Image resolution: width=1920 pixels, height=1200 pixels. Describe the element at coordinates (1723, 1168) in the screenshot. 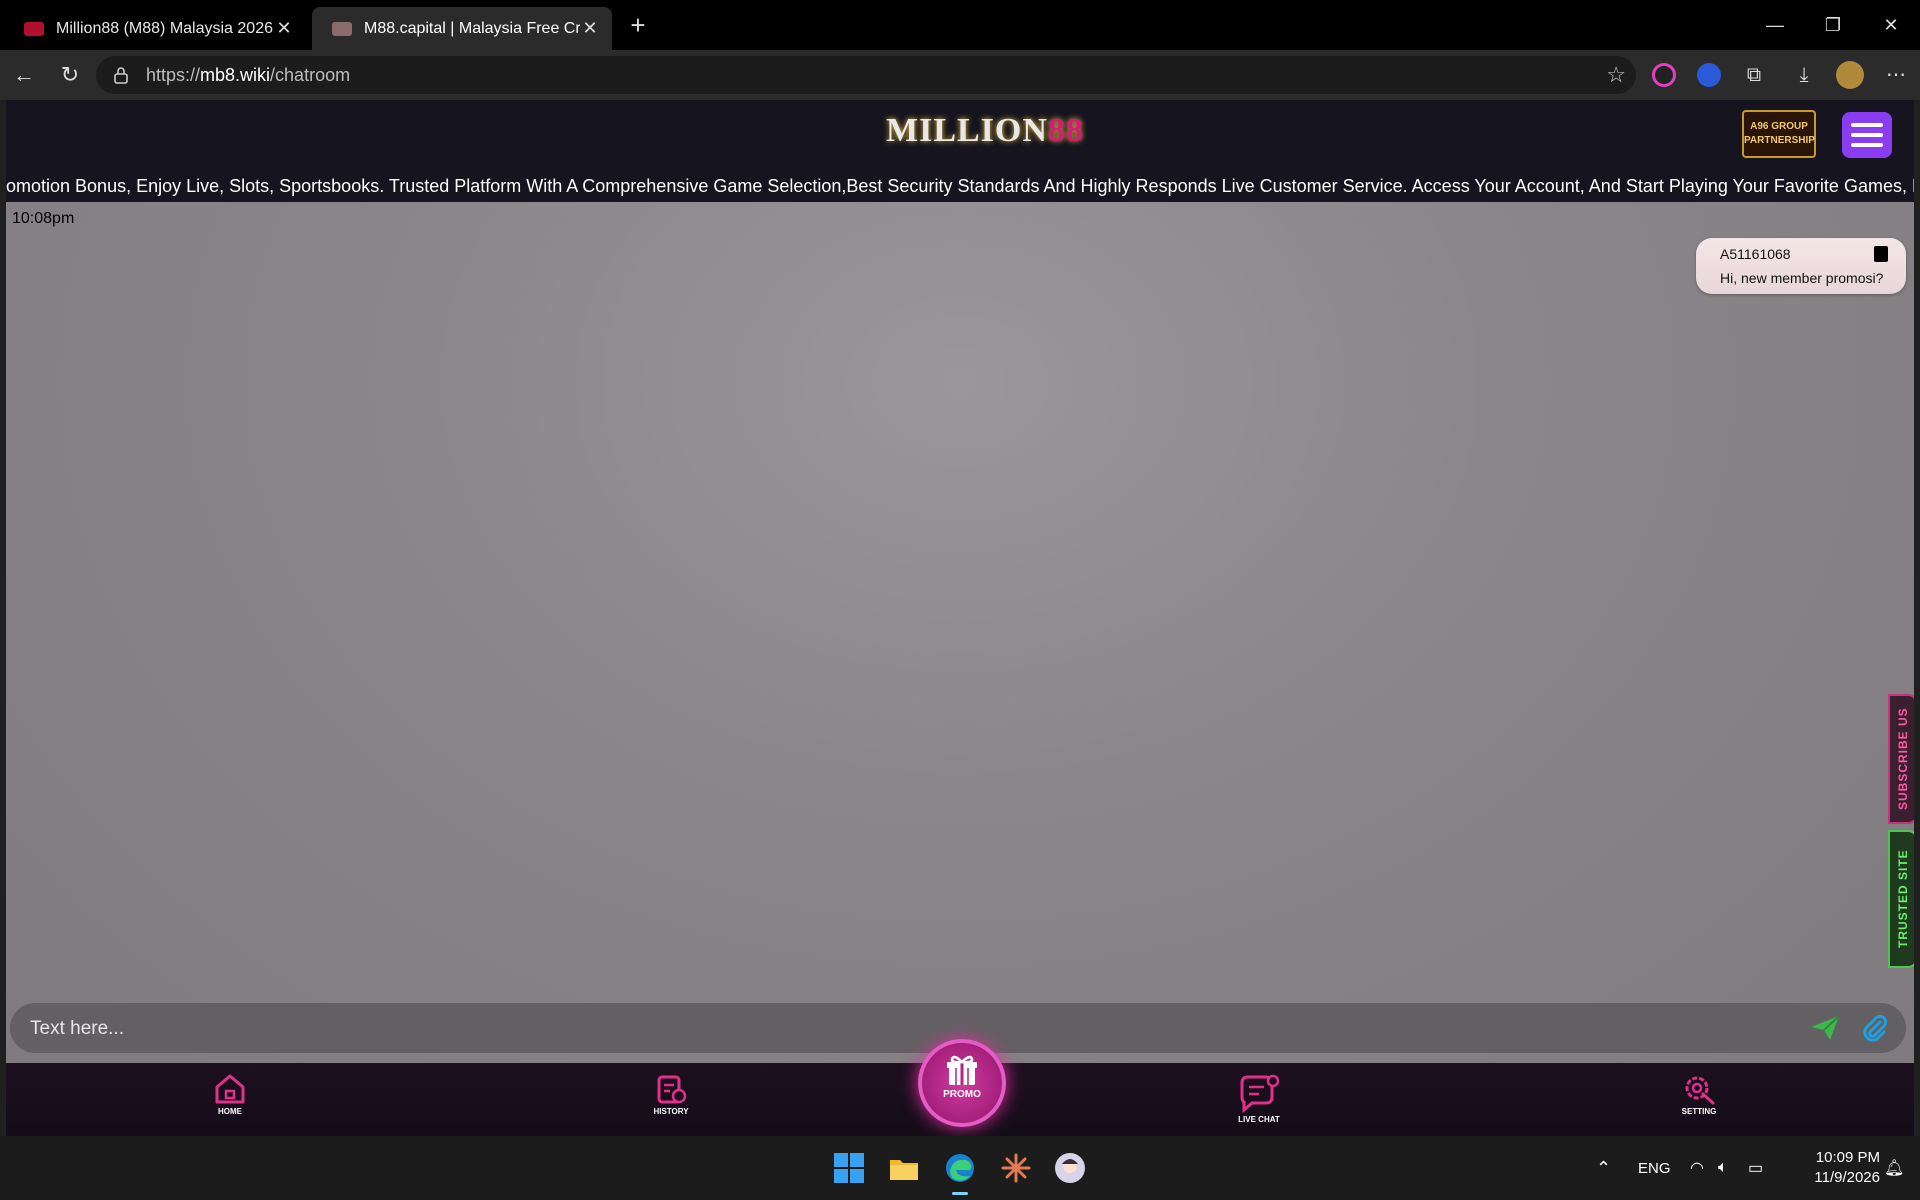

I see `volume-icon: 🔈︎` at that location.